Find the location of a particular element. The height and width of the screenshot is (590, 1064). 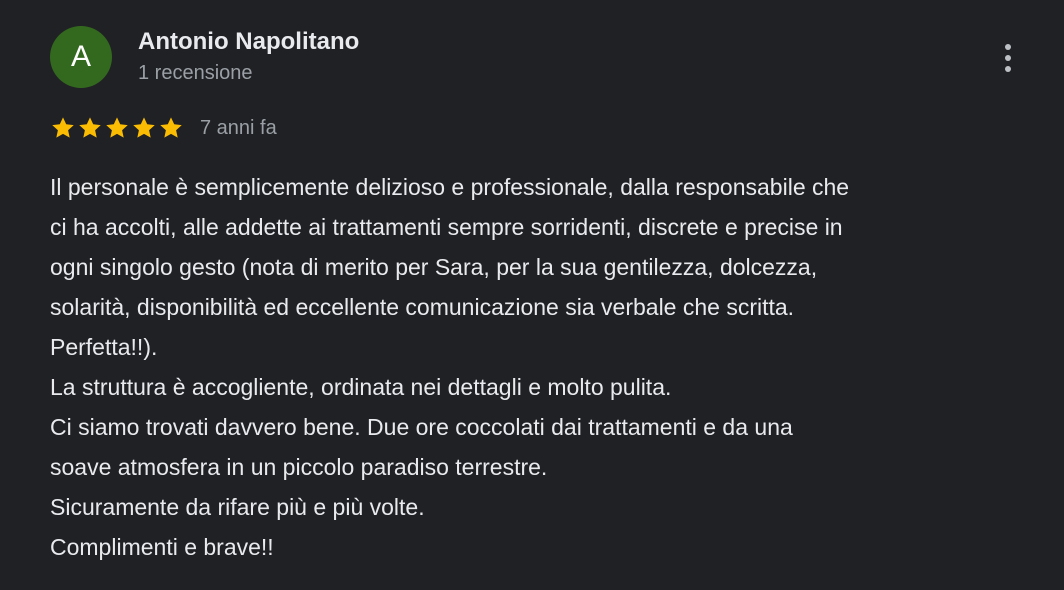

avatar: A is located at coordinates (81, 57).